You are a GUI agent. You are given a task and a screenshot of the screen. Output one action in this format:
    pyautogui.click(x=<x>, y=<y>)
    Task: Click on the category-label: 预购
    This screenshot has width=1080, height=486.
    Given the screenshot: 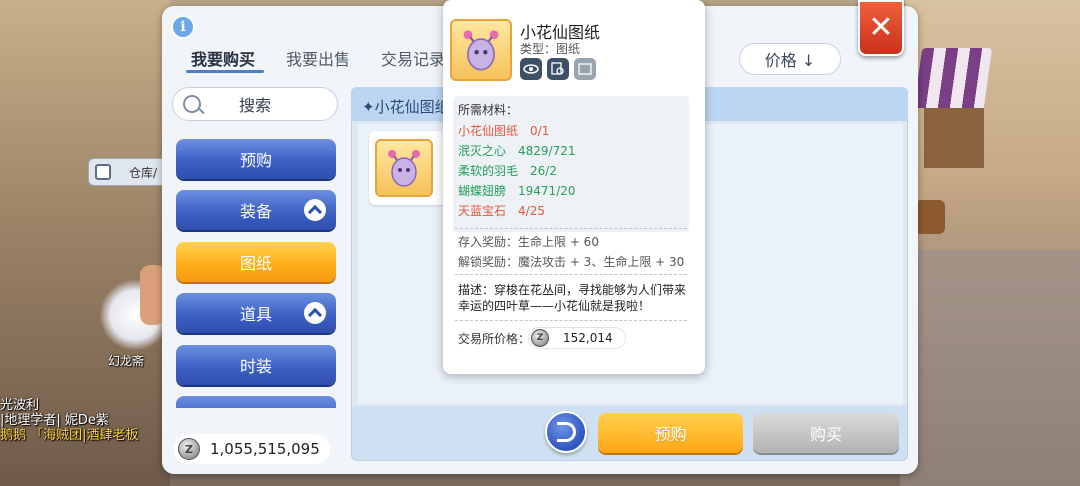 What is the action you would take?
    pyautogui.click(x=255, y=160)
    